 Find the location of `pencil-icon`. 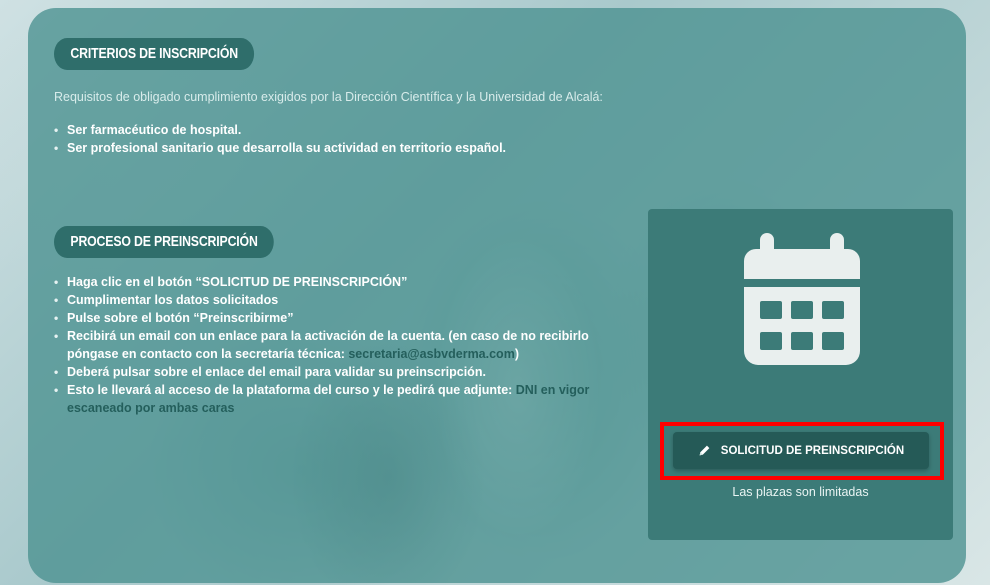

pencil-icon is located at coordinates (704, 450).